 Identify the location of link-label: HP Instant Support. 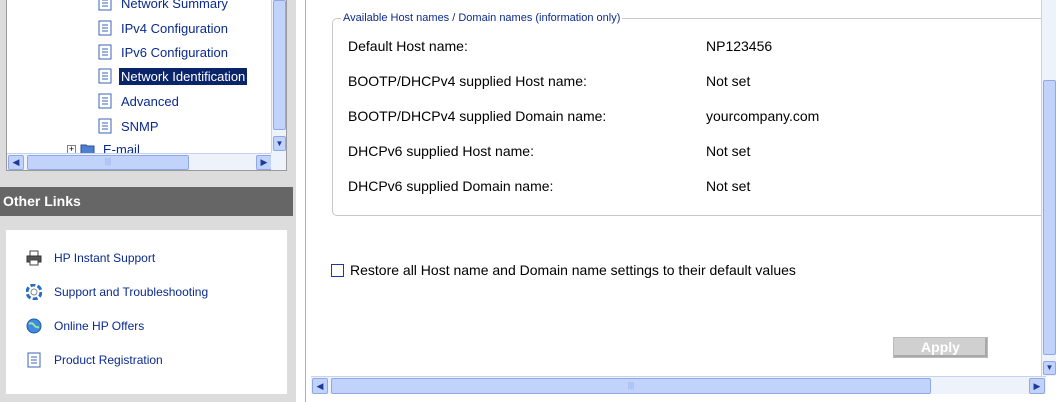
(105, 258).